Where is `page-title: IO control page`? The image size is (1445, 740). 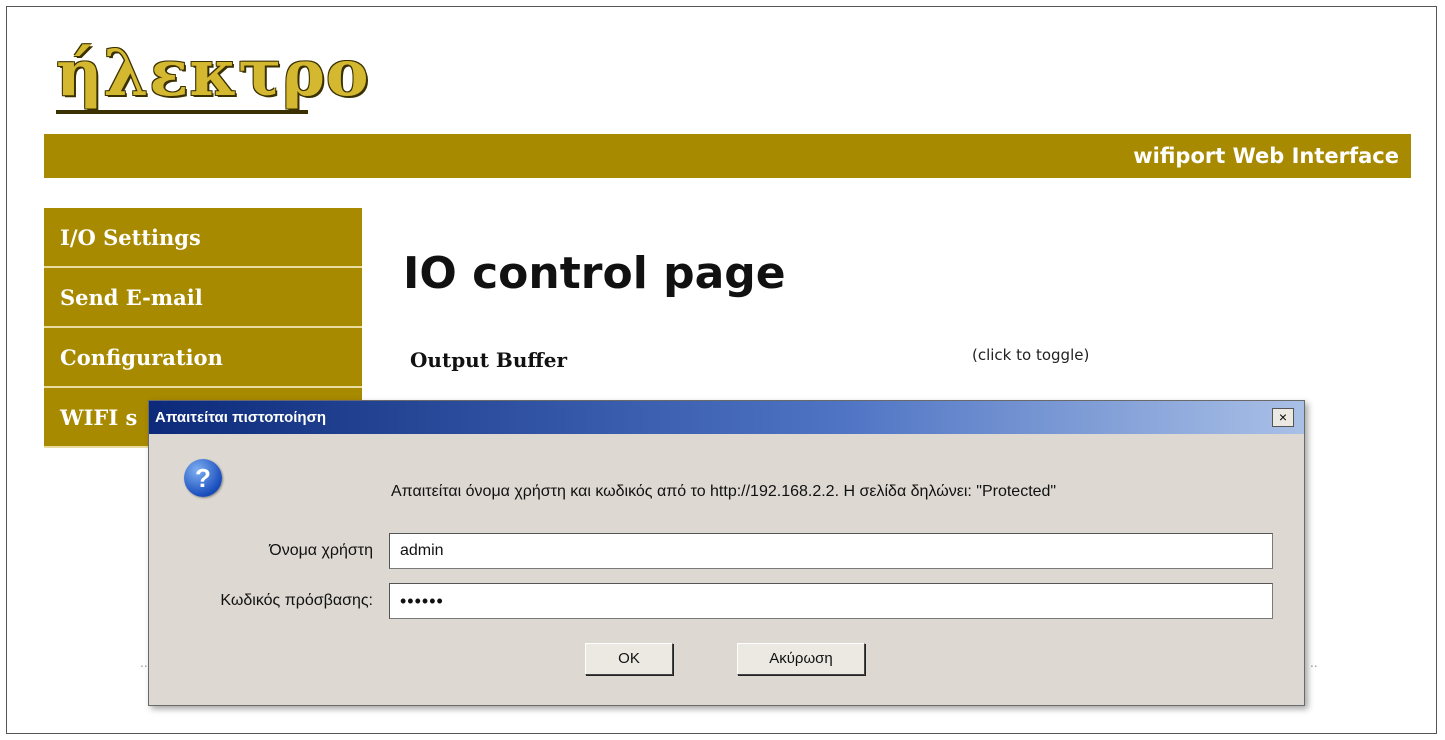
page-title: IO control page is located at coordinates (594, 273).